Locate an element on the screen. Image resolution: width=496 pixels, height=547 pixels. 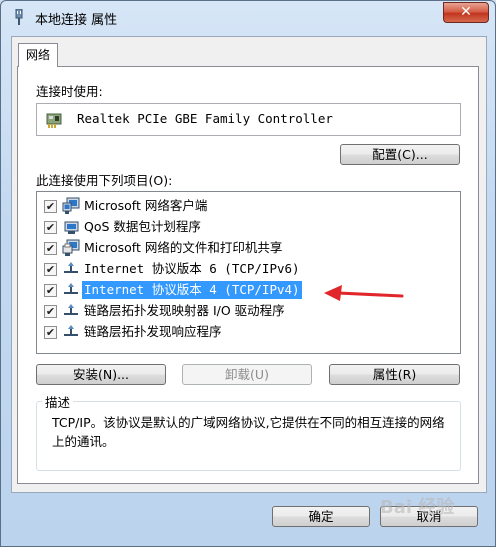
list-item-label: QoS 数据包计划程序 is located at coordinates (142, 226).